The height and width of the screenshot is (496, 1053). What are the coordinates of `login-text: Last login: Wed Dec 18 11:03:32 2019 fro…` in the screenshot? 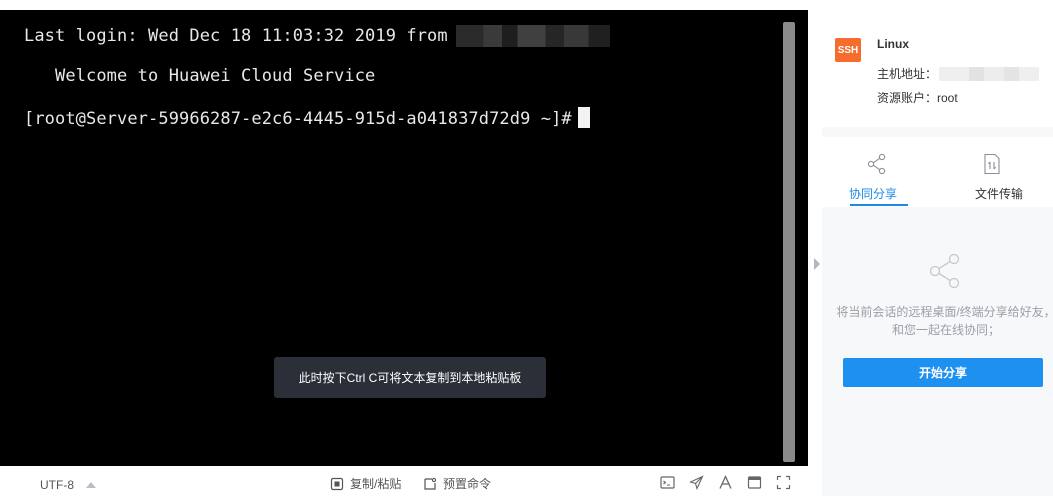 It's located at (236, 36).